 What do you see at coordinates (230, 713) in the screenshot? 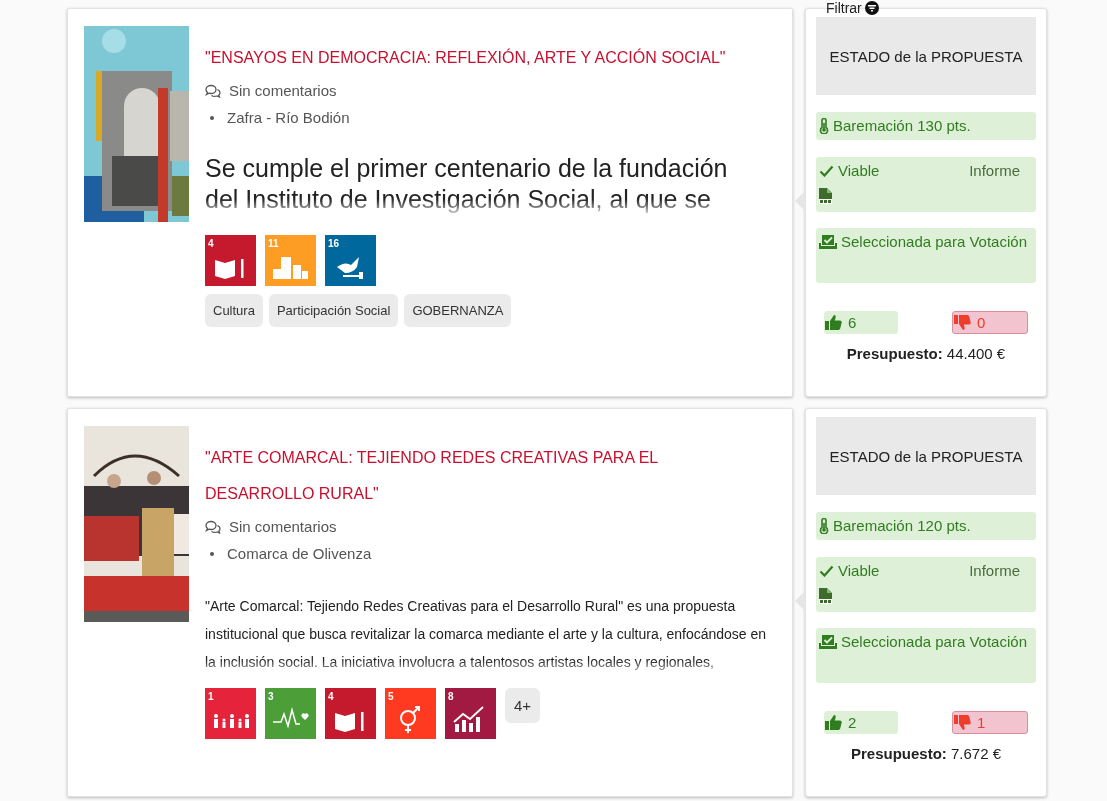
I see `goal-tile: 1` at bounding box center [230, 713].